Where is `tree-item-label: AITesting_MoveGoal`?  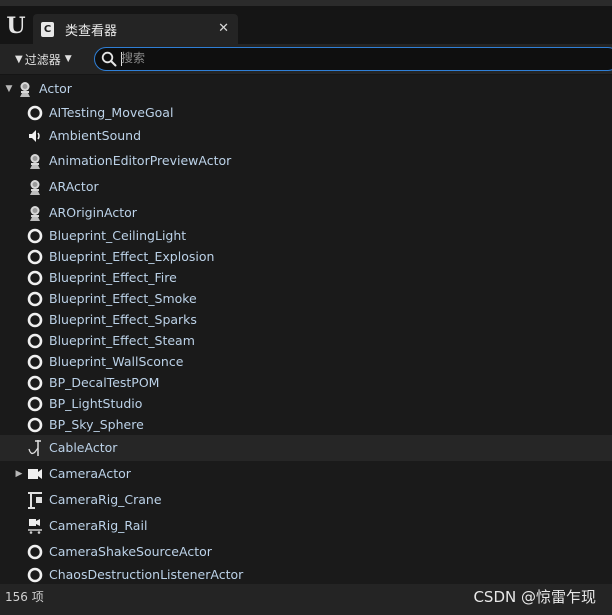
tree-item-label: AITesting_MoveGoal is located at coordinates (111, 112).